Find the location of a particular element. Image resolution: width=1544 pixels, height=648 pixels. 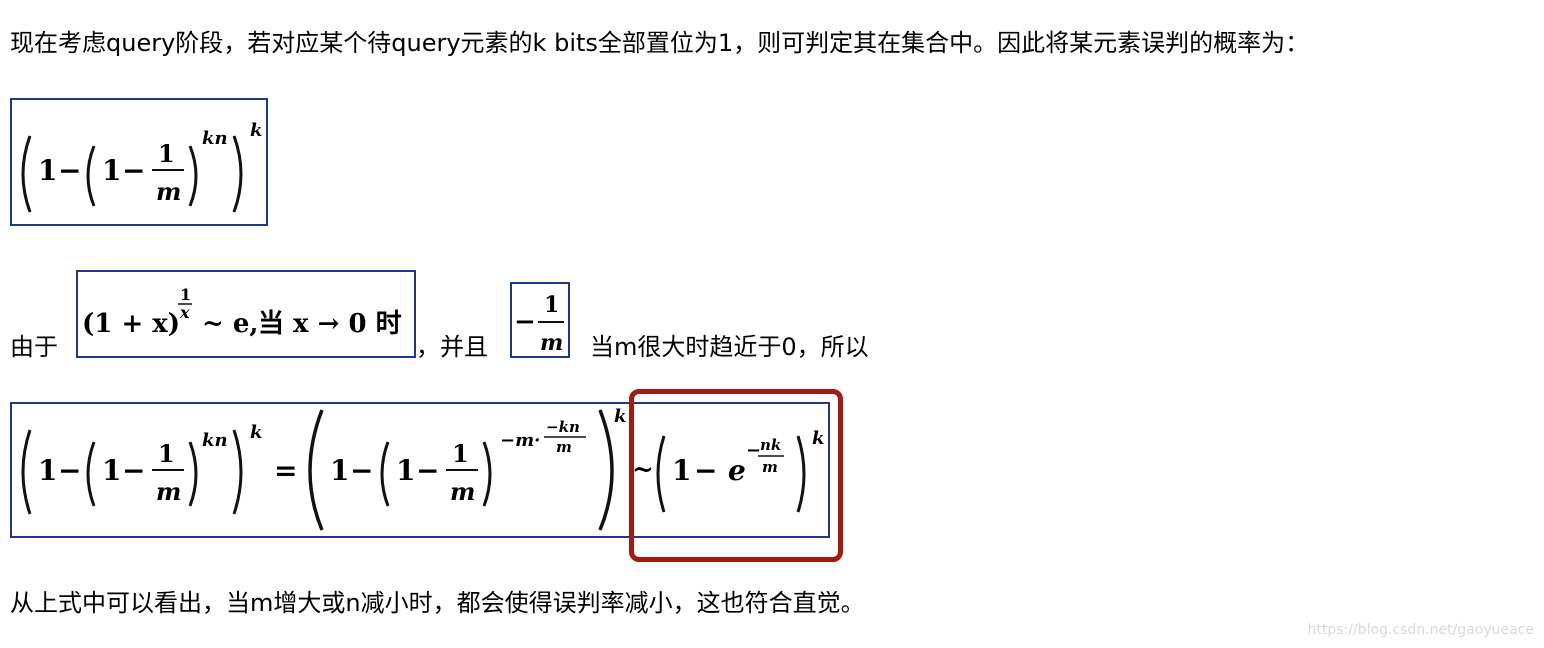

svg-text: −m· is located at coordinates (520, 440).